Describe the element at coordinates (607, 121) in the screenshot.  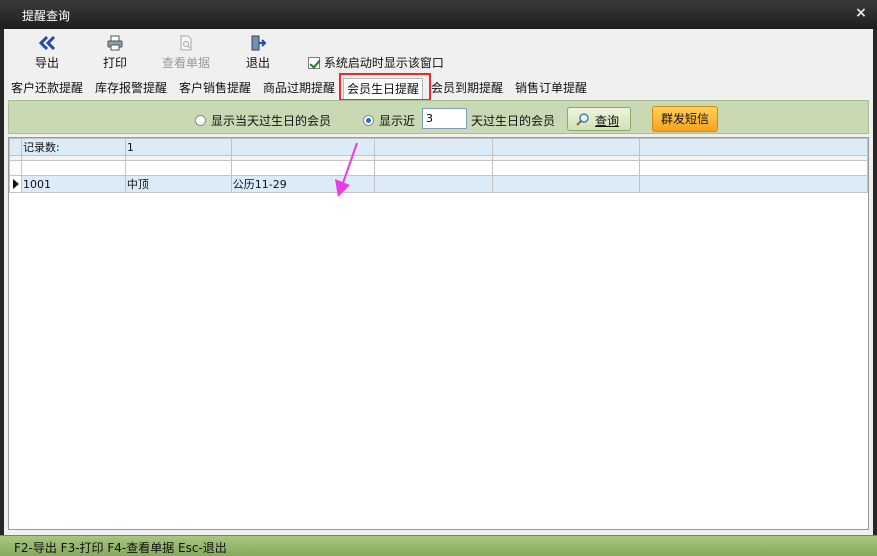
I see `query-label: 查询` at that location.